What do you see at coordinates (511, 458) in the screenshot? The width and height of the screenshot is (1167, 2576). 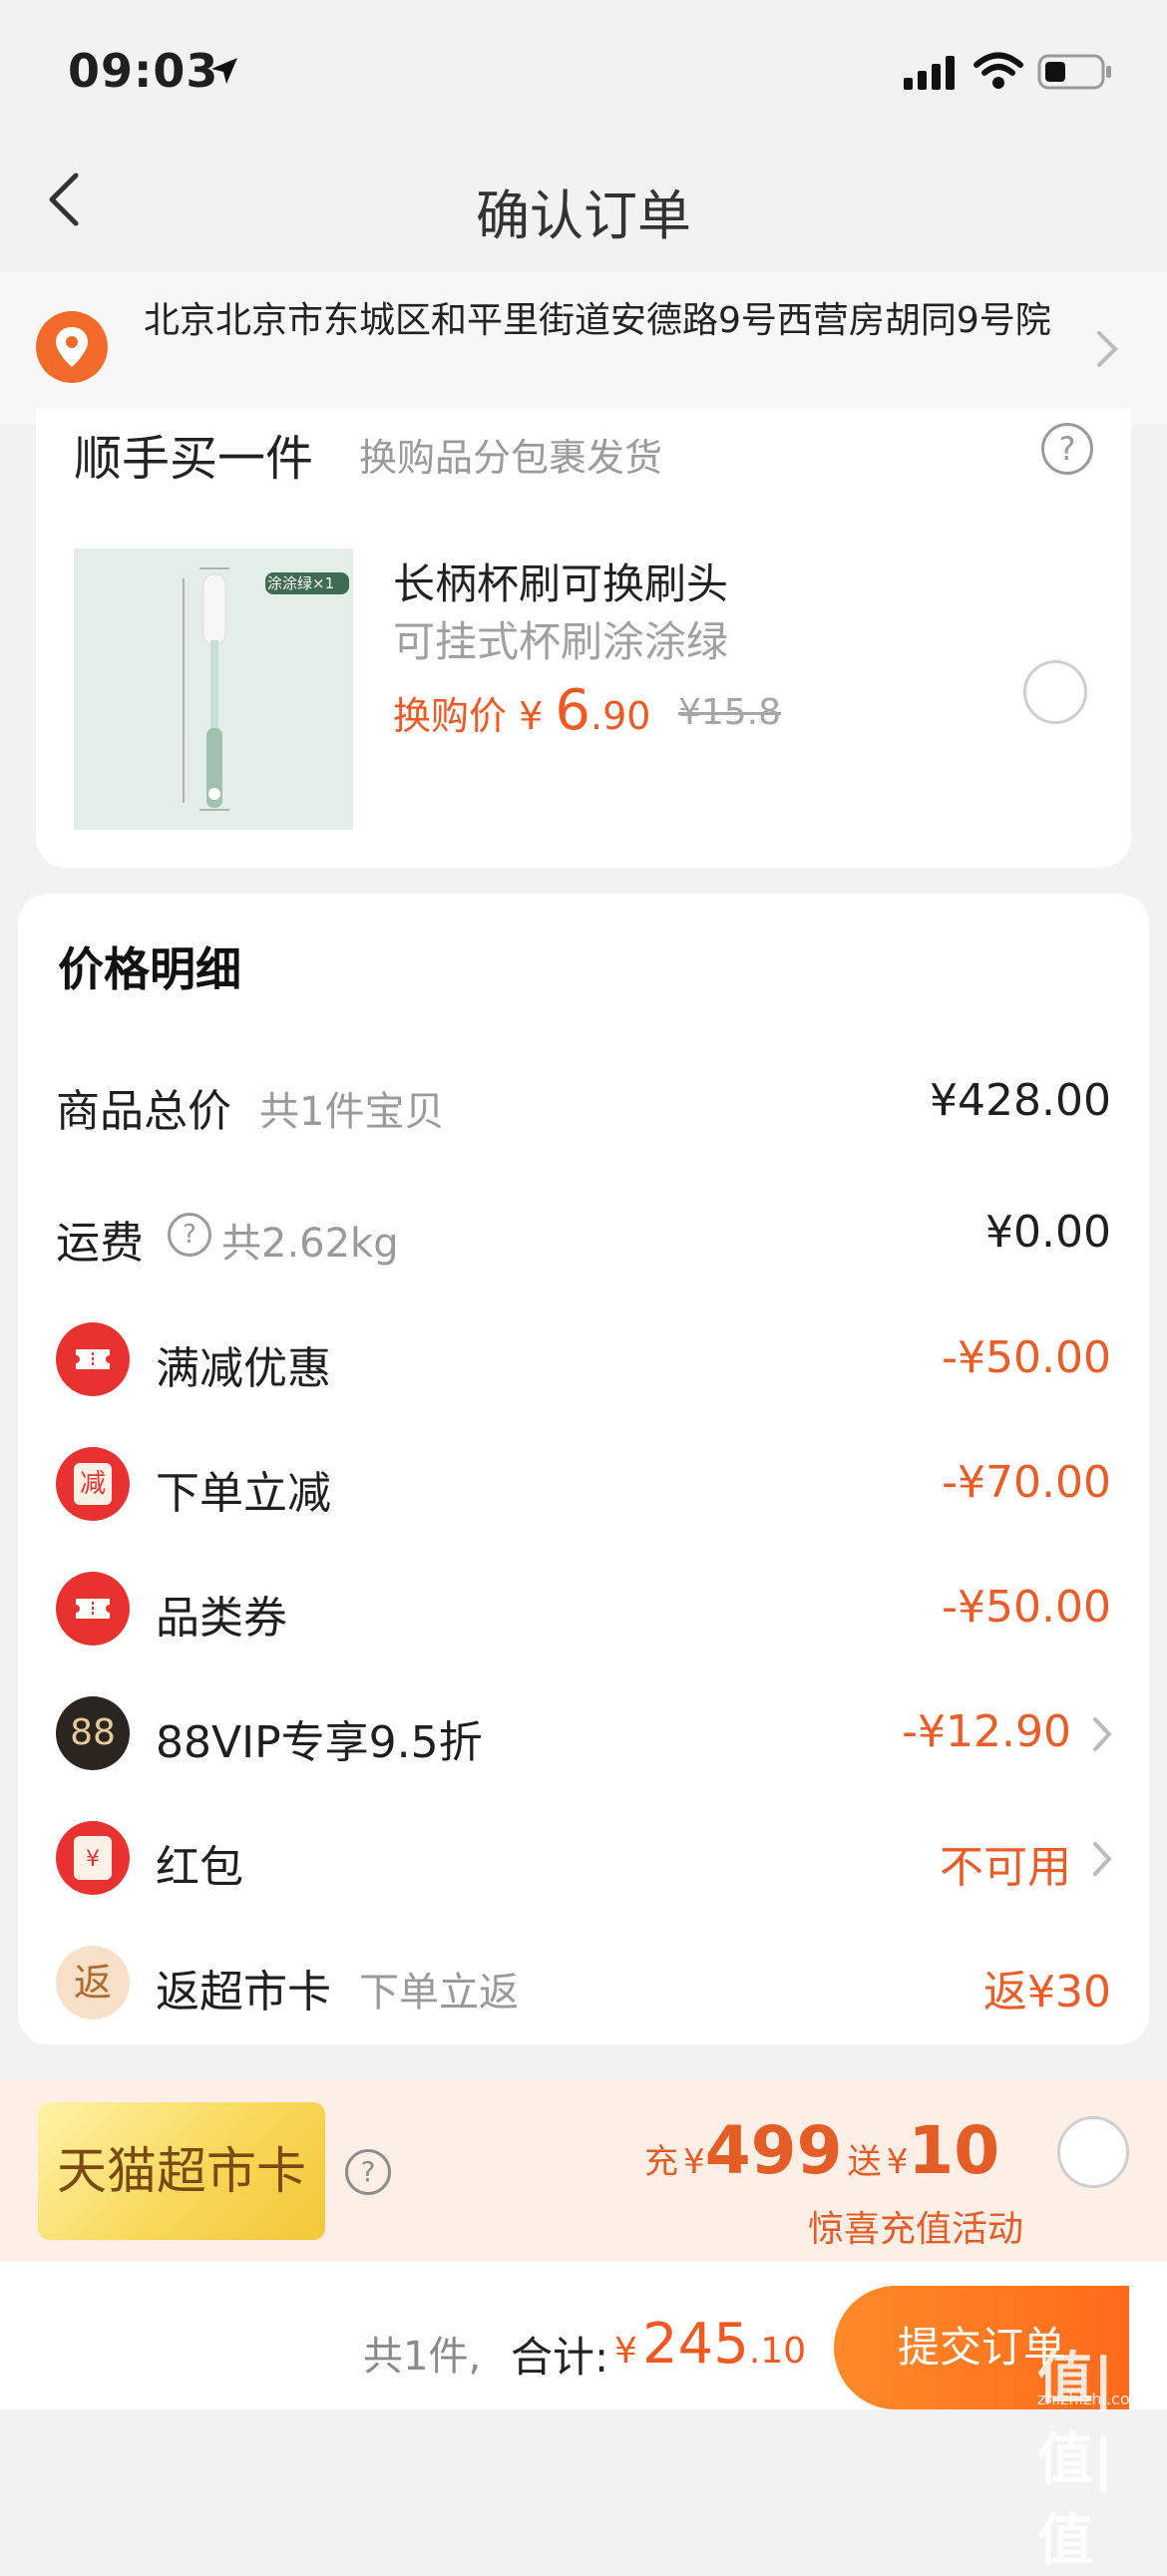 I see `add-on-subtitle: 换购品分包裹发货` at bounding box center [511, 458].